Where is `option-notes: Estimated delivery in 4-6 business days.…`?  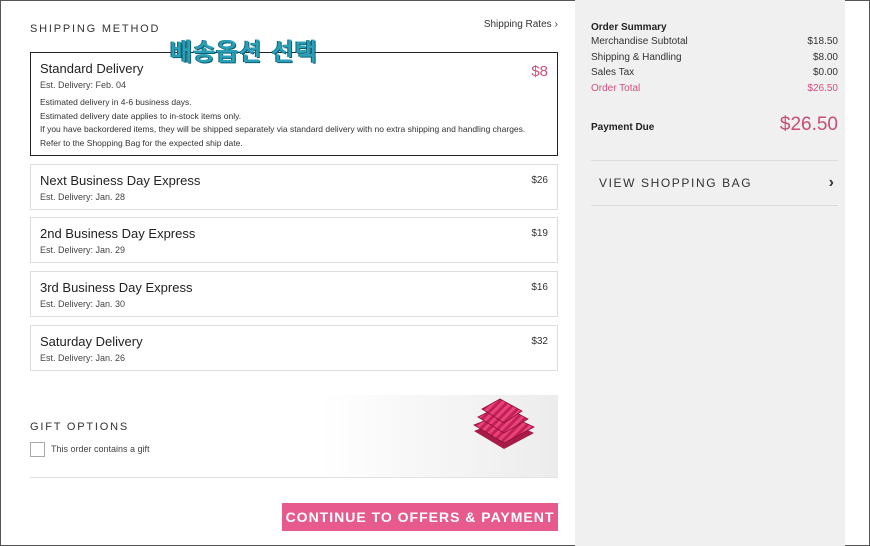
option-notes: Estimated delivery in 4-6 business days.… is located at coordinates (290, 123).